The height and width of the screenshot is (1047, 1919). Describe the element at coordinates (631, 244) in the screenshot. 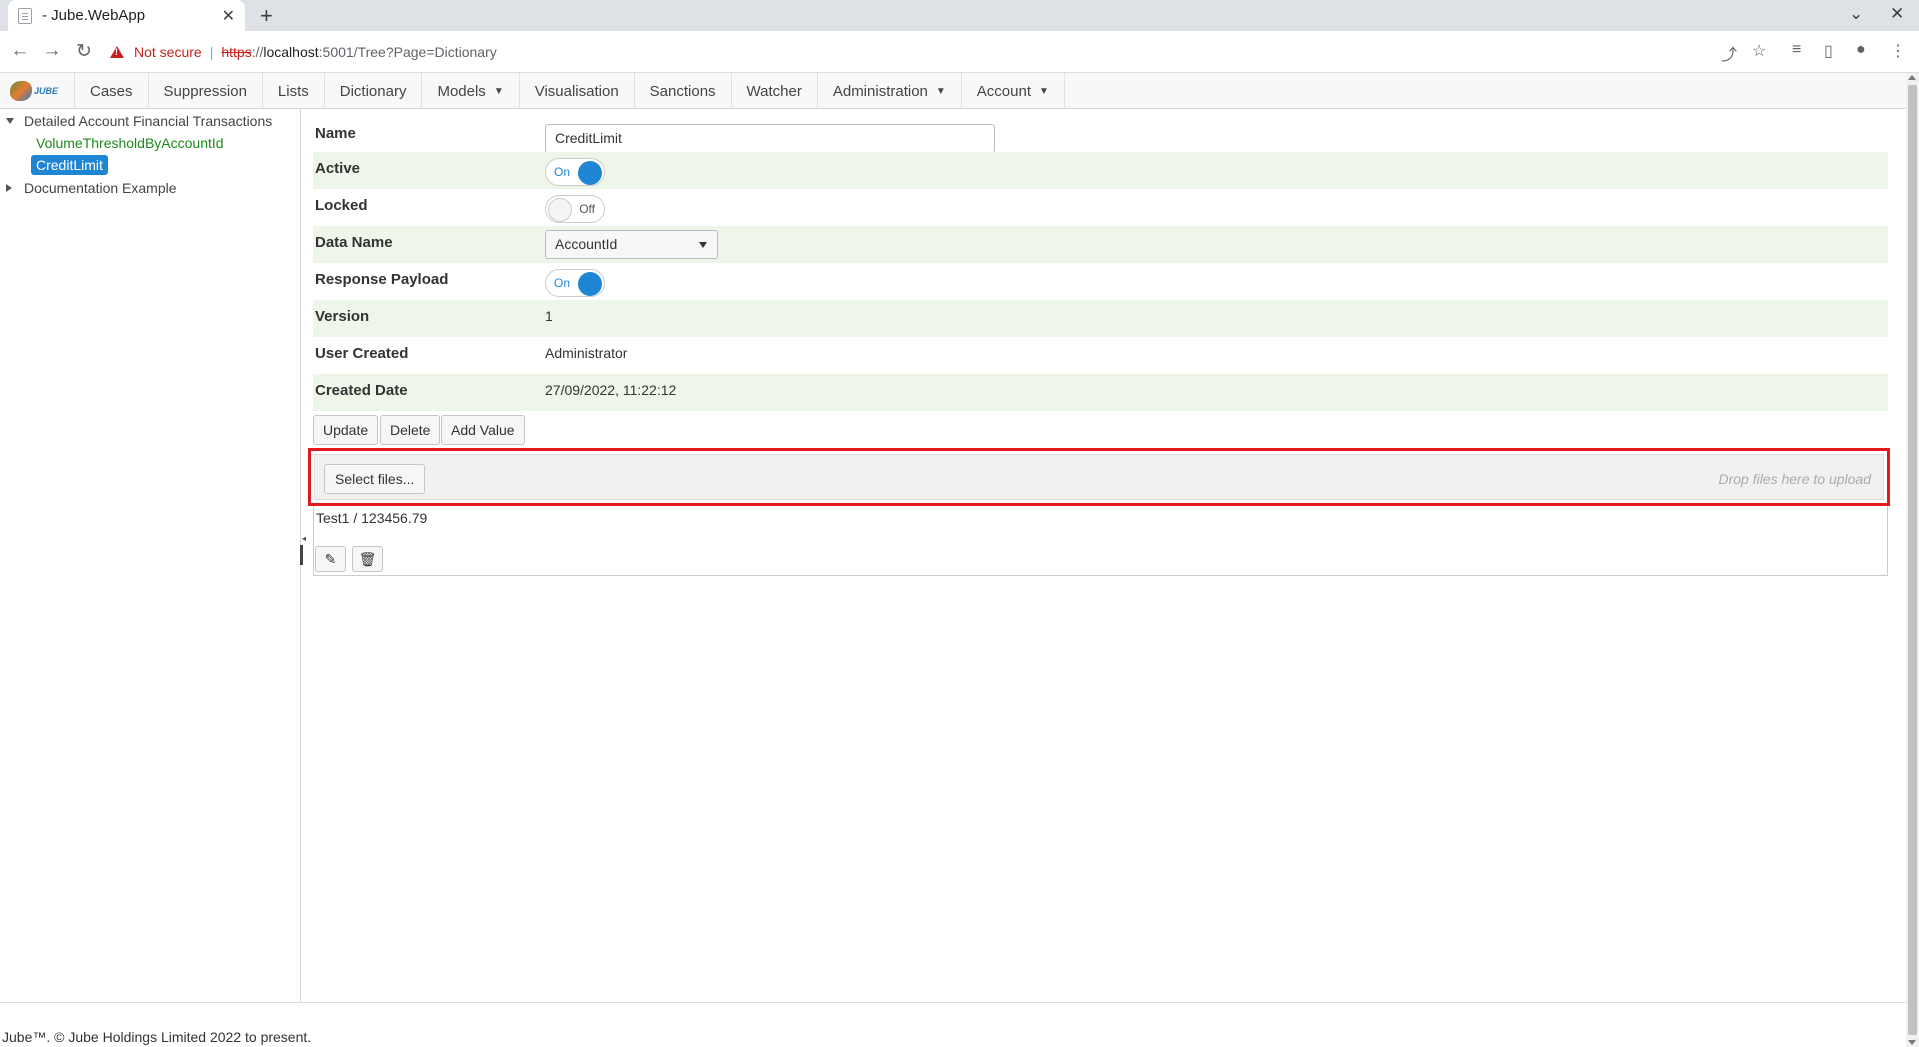

I see `data-name-select: AccountId` at that location.